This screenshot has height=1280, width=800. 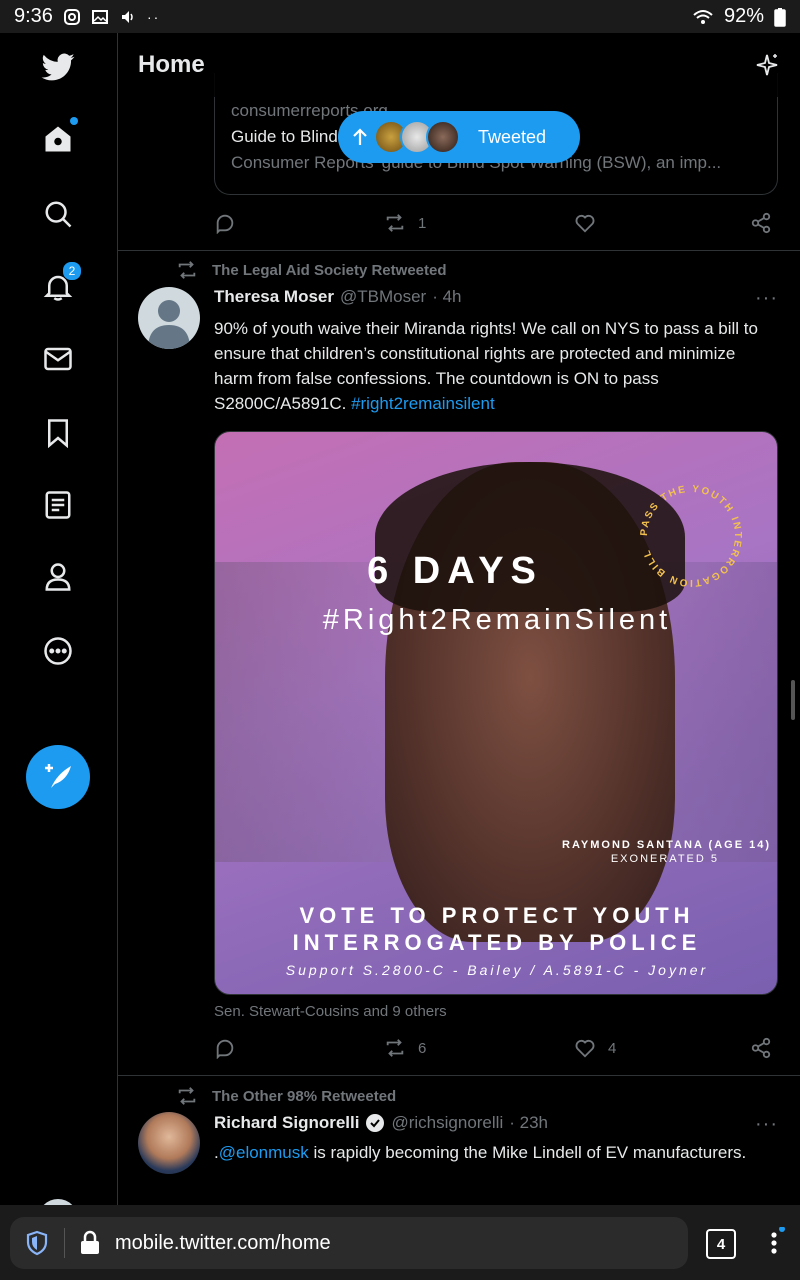 What do you see at coordinates (58, 286) in the screenshot?
I see `notifications-nav-button: 2` at bounding box center [58, 286].